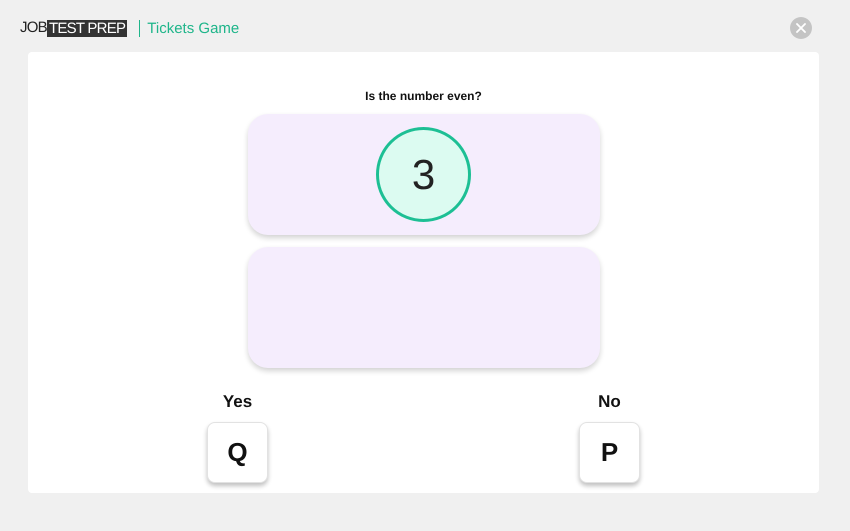 This screenshot has height=531, width=850. I want to click on close-icon, so click(801, 28).